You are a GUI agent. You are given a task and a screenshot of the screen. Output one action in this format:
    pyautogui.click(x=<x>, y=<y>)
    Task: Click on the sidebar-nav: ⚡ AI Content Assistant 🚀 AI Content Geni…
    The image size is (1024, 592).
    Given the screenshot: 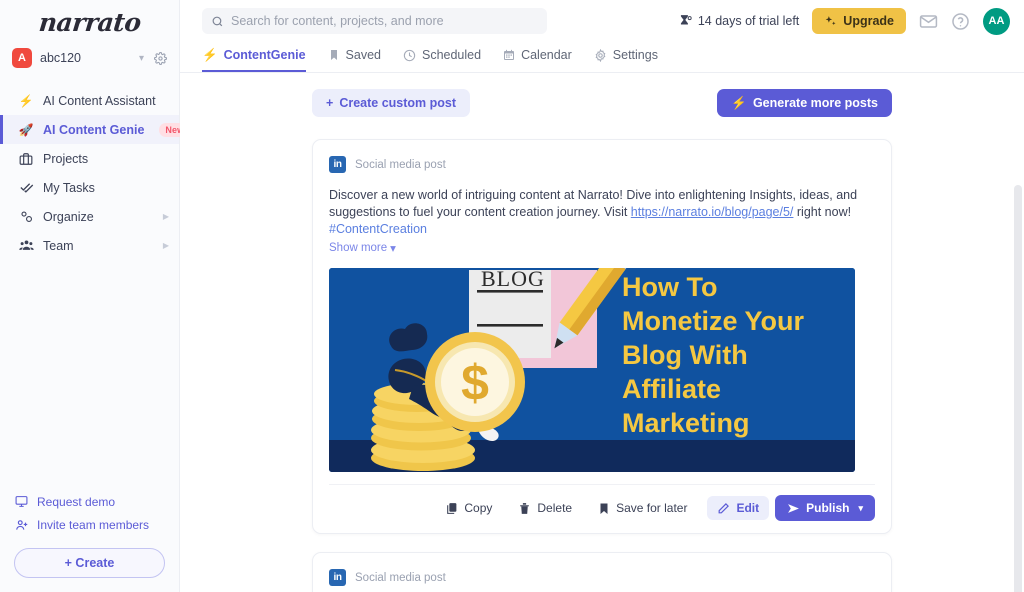 What is the action you would take?
    pyautogui.click(x=97, y=173)
    